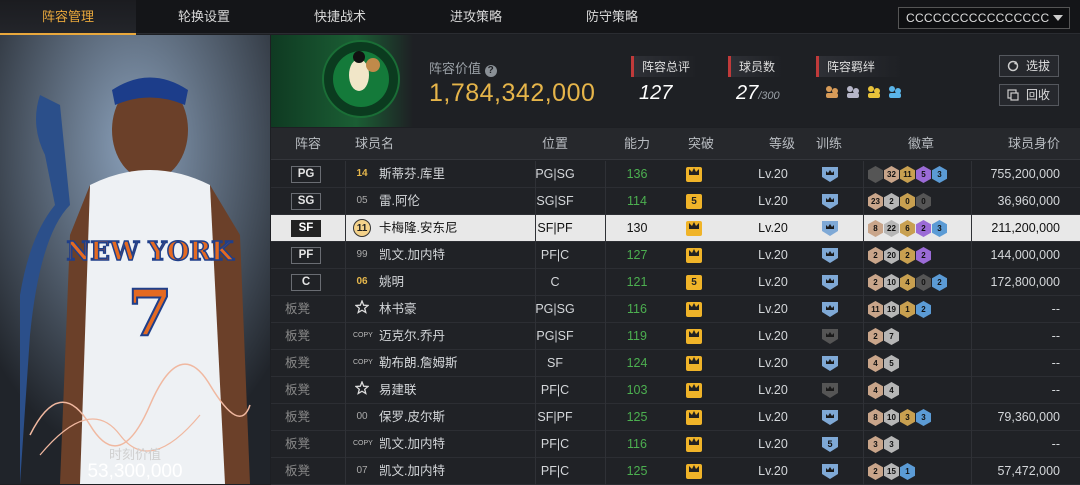 This screenshot has width=1080, height=485. What do you see at coordinates (306, 174) in the screenshot?
I see `position-slot: PG` at bounding box center [306, 174].